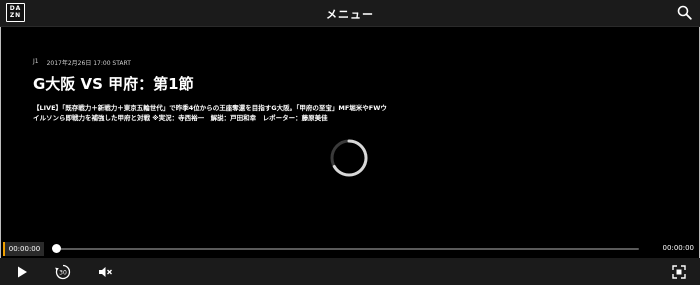 This screenshot has height=285, width=700. What do you see at coordinates (105, 272) in the screenshot?
I see `mute-icon` at bounding box center [105, 272].